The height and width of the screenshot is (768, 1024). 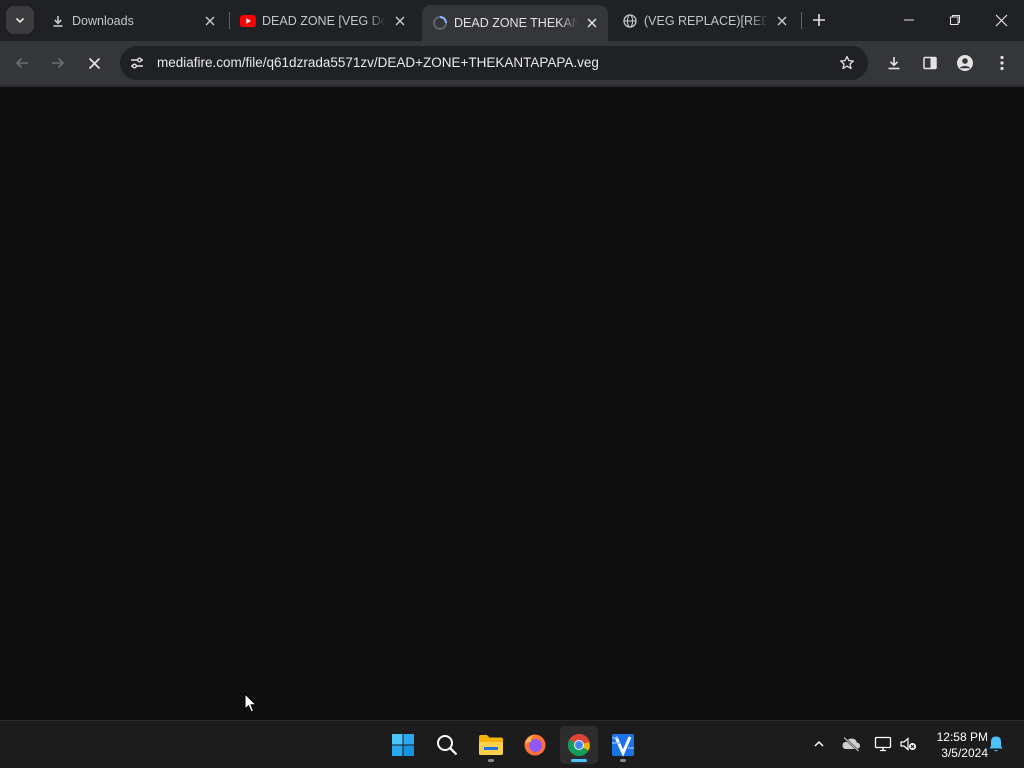 I want to click on more-vertical-icon, so click(x=1002, y=63).